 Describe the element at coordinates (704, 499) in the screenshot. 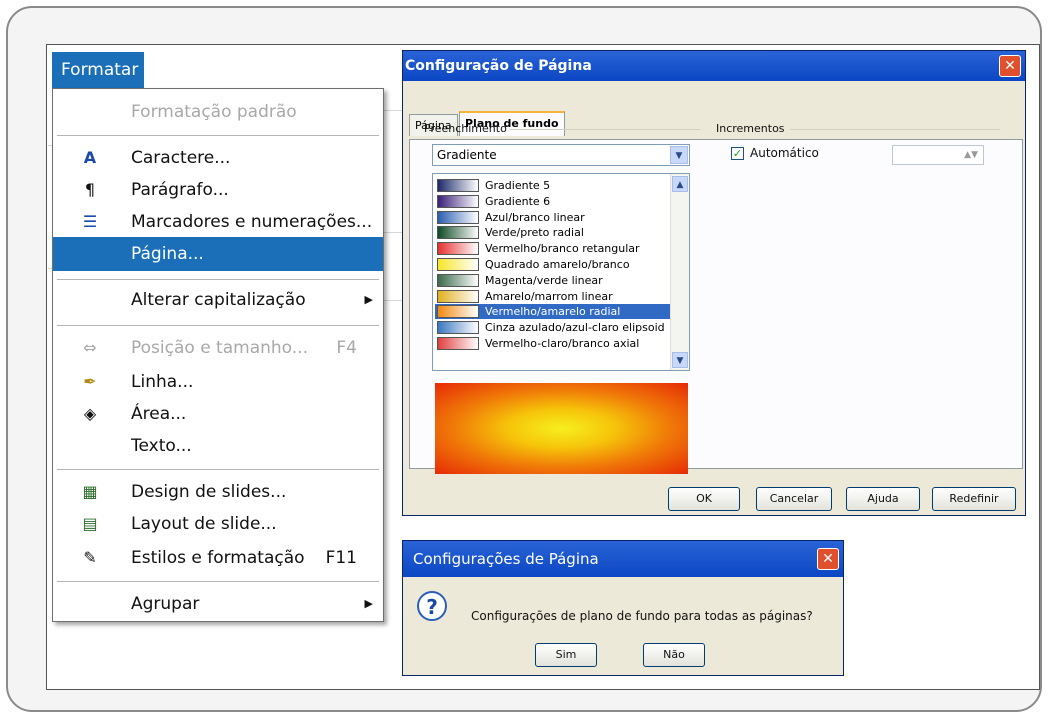

I see `ok-button: OK` at that location.